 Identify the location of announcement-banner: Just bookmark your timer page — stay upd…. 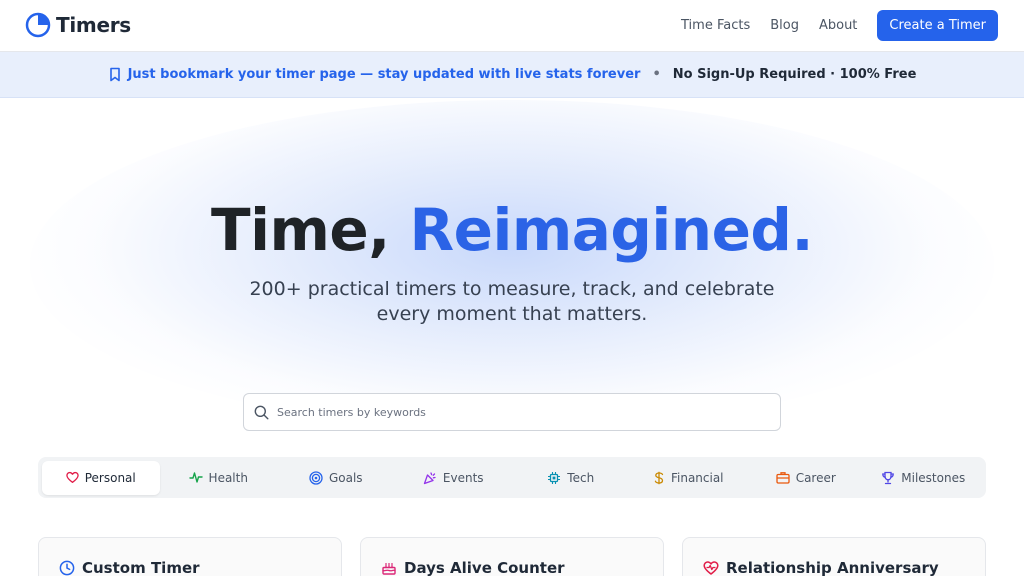
(512, 75).